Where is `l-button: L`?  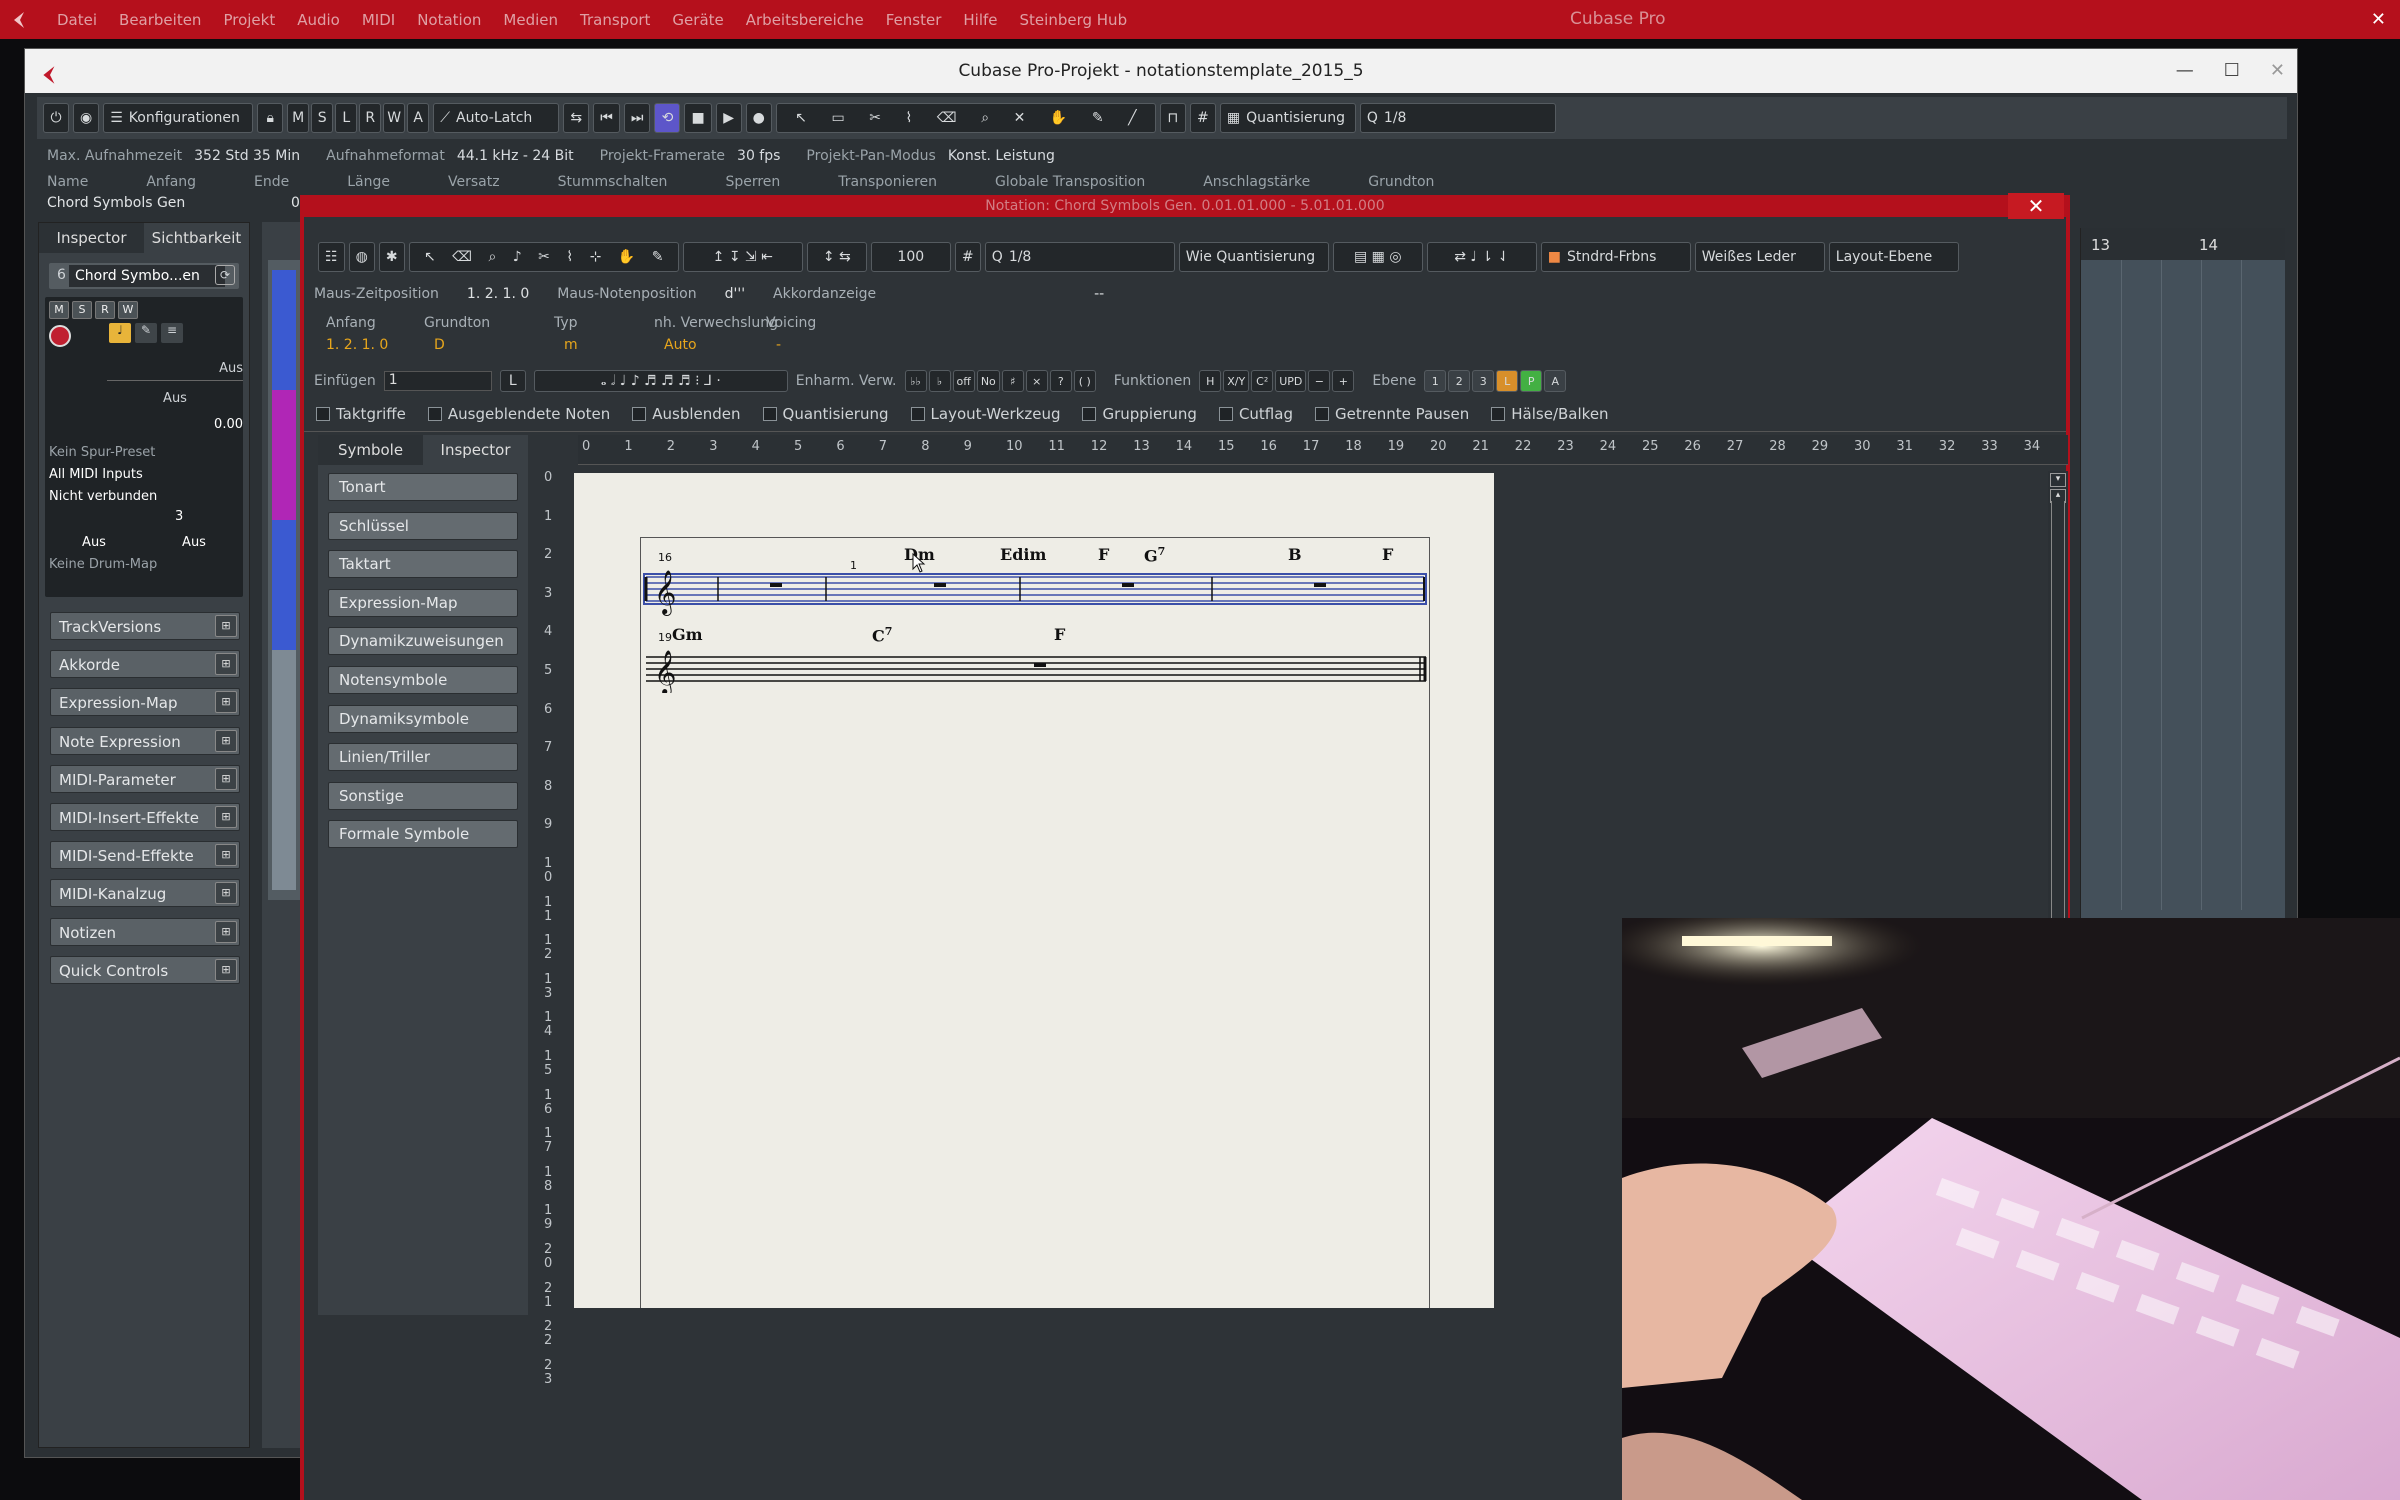
l-button: L is located at coordinates (512, 381).